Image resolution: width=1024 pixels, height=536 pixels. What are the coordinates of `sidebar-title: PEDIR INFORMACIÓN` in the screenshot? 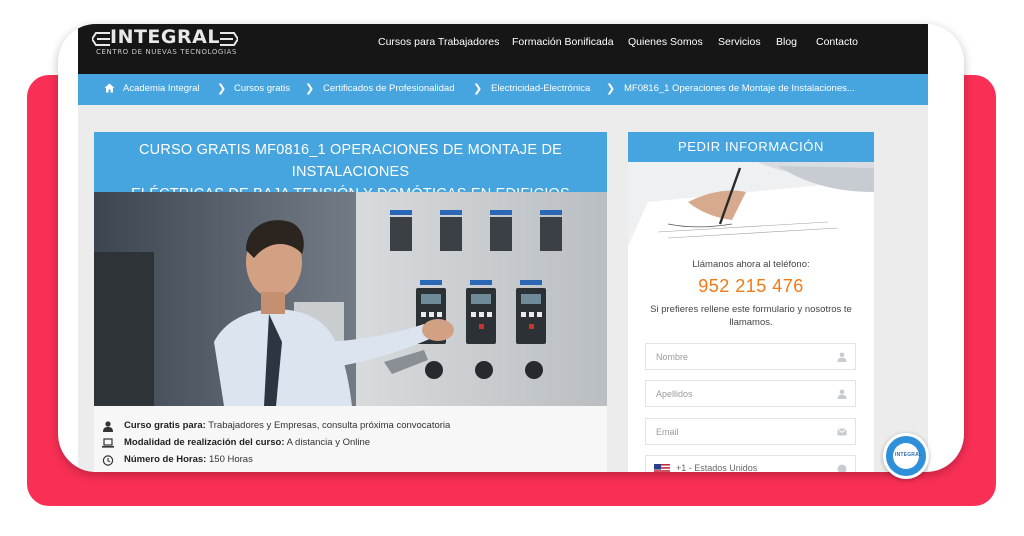 It's located at (751, 147).